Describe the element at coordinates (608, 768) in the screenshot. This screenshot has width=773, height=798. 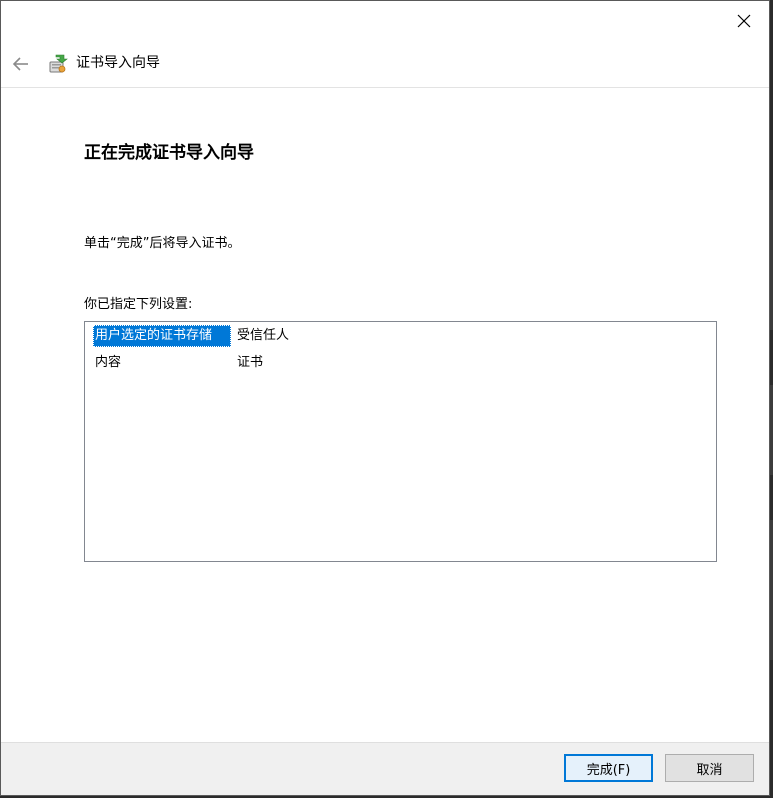
I see `finish-button: 完成(F)` at that location.